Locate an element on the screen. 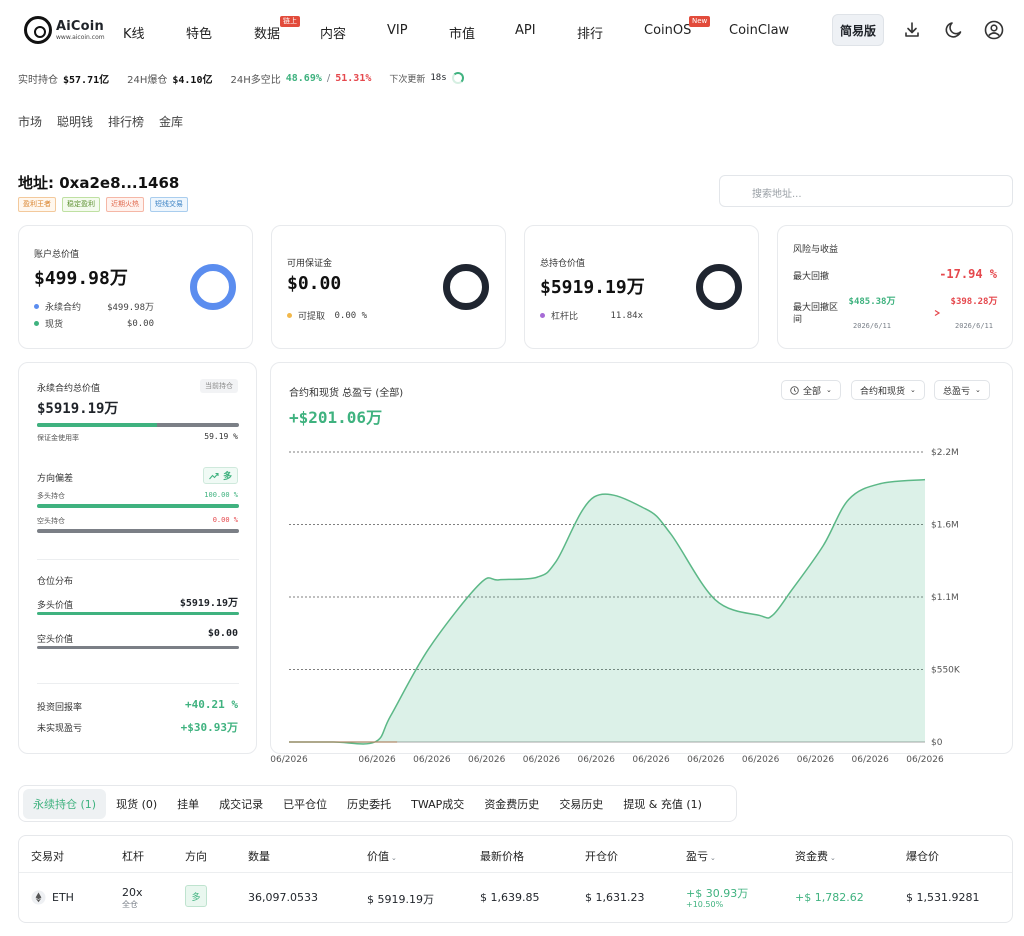 The height and width of the screenshot is (936, 1024). table-divider is located at coordinates (515, 872).